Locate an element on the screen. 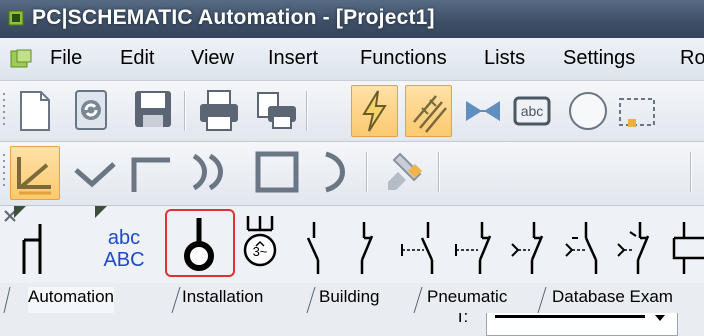 This screenshot has width=704, height=336. text-tool-icon: abc is located at coordinates (532, 111).